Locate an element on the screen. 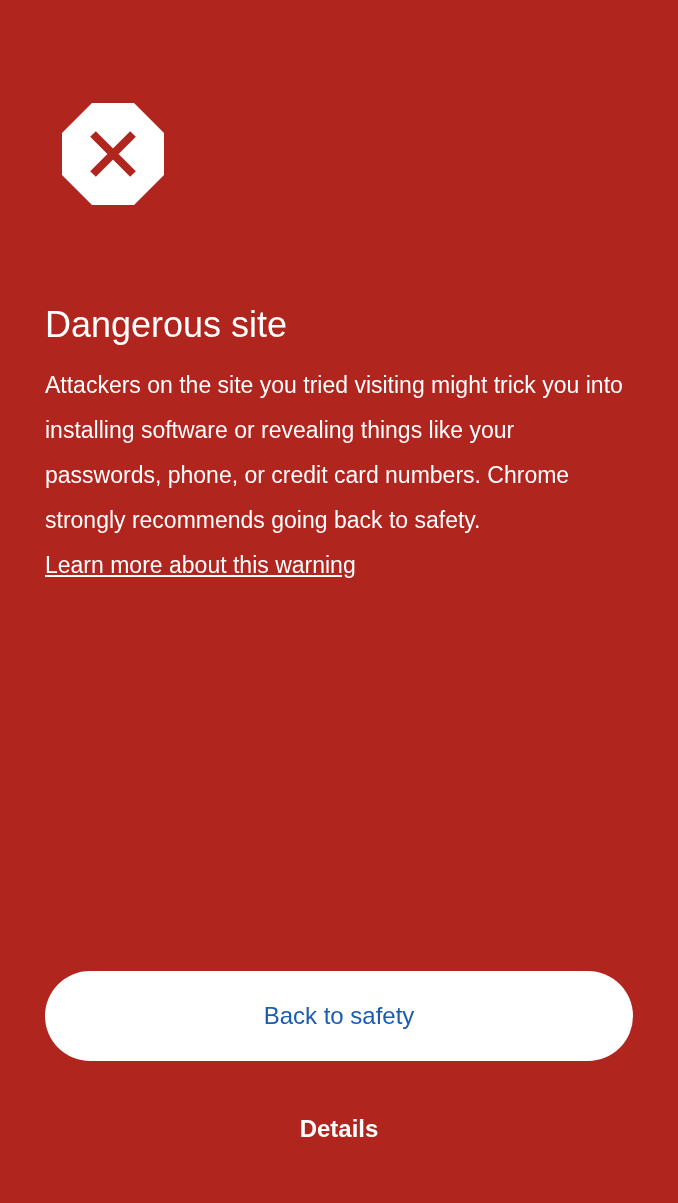 Image resolution: width=678 pixels, height=1203 pixels. page-title: Dangerous site is located at coordinates (167, 325).